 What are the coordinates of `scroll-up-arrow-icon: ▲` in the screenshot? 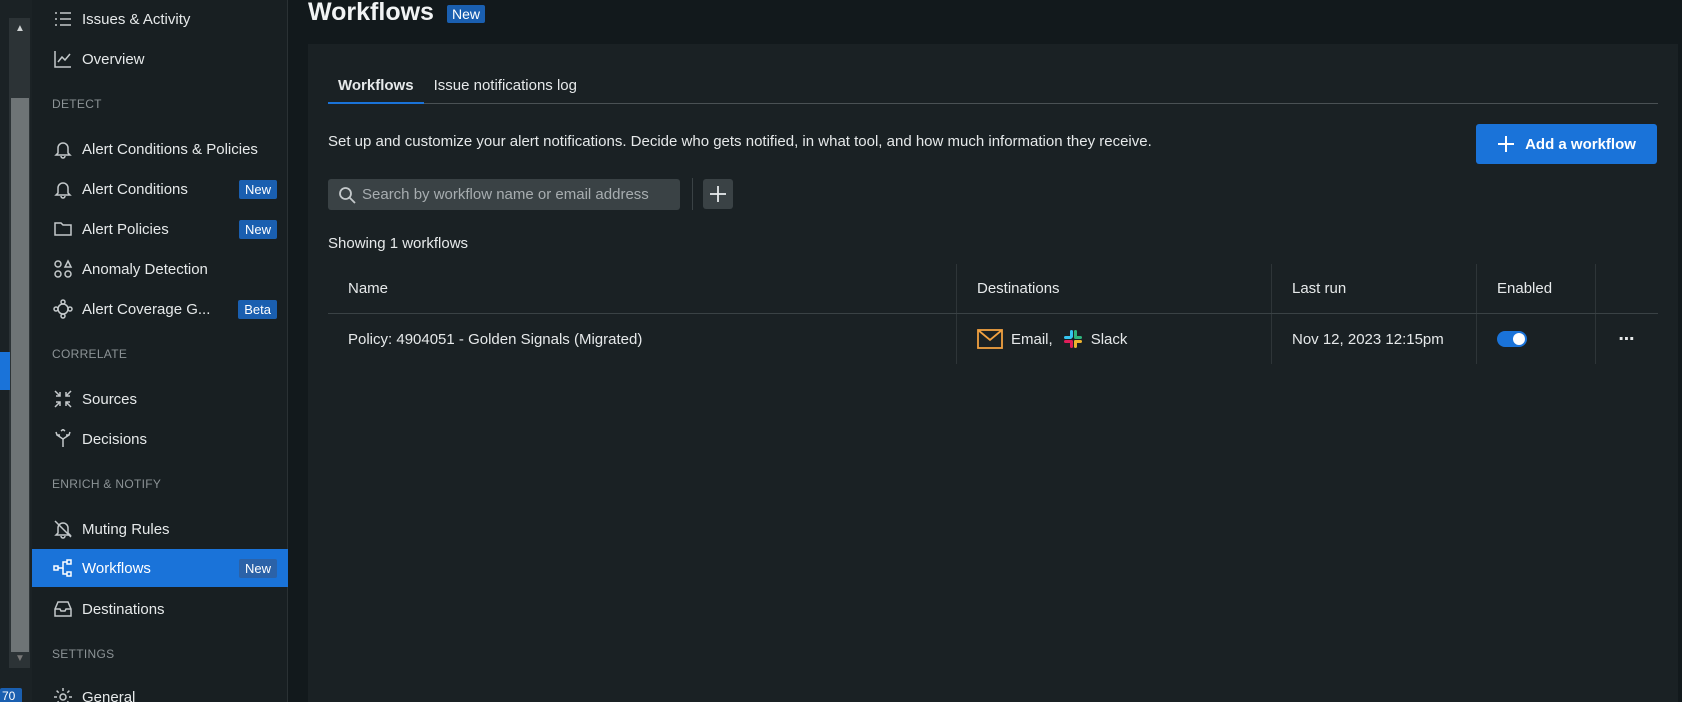 It's located at (20, 29).